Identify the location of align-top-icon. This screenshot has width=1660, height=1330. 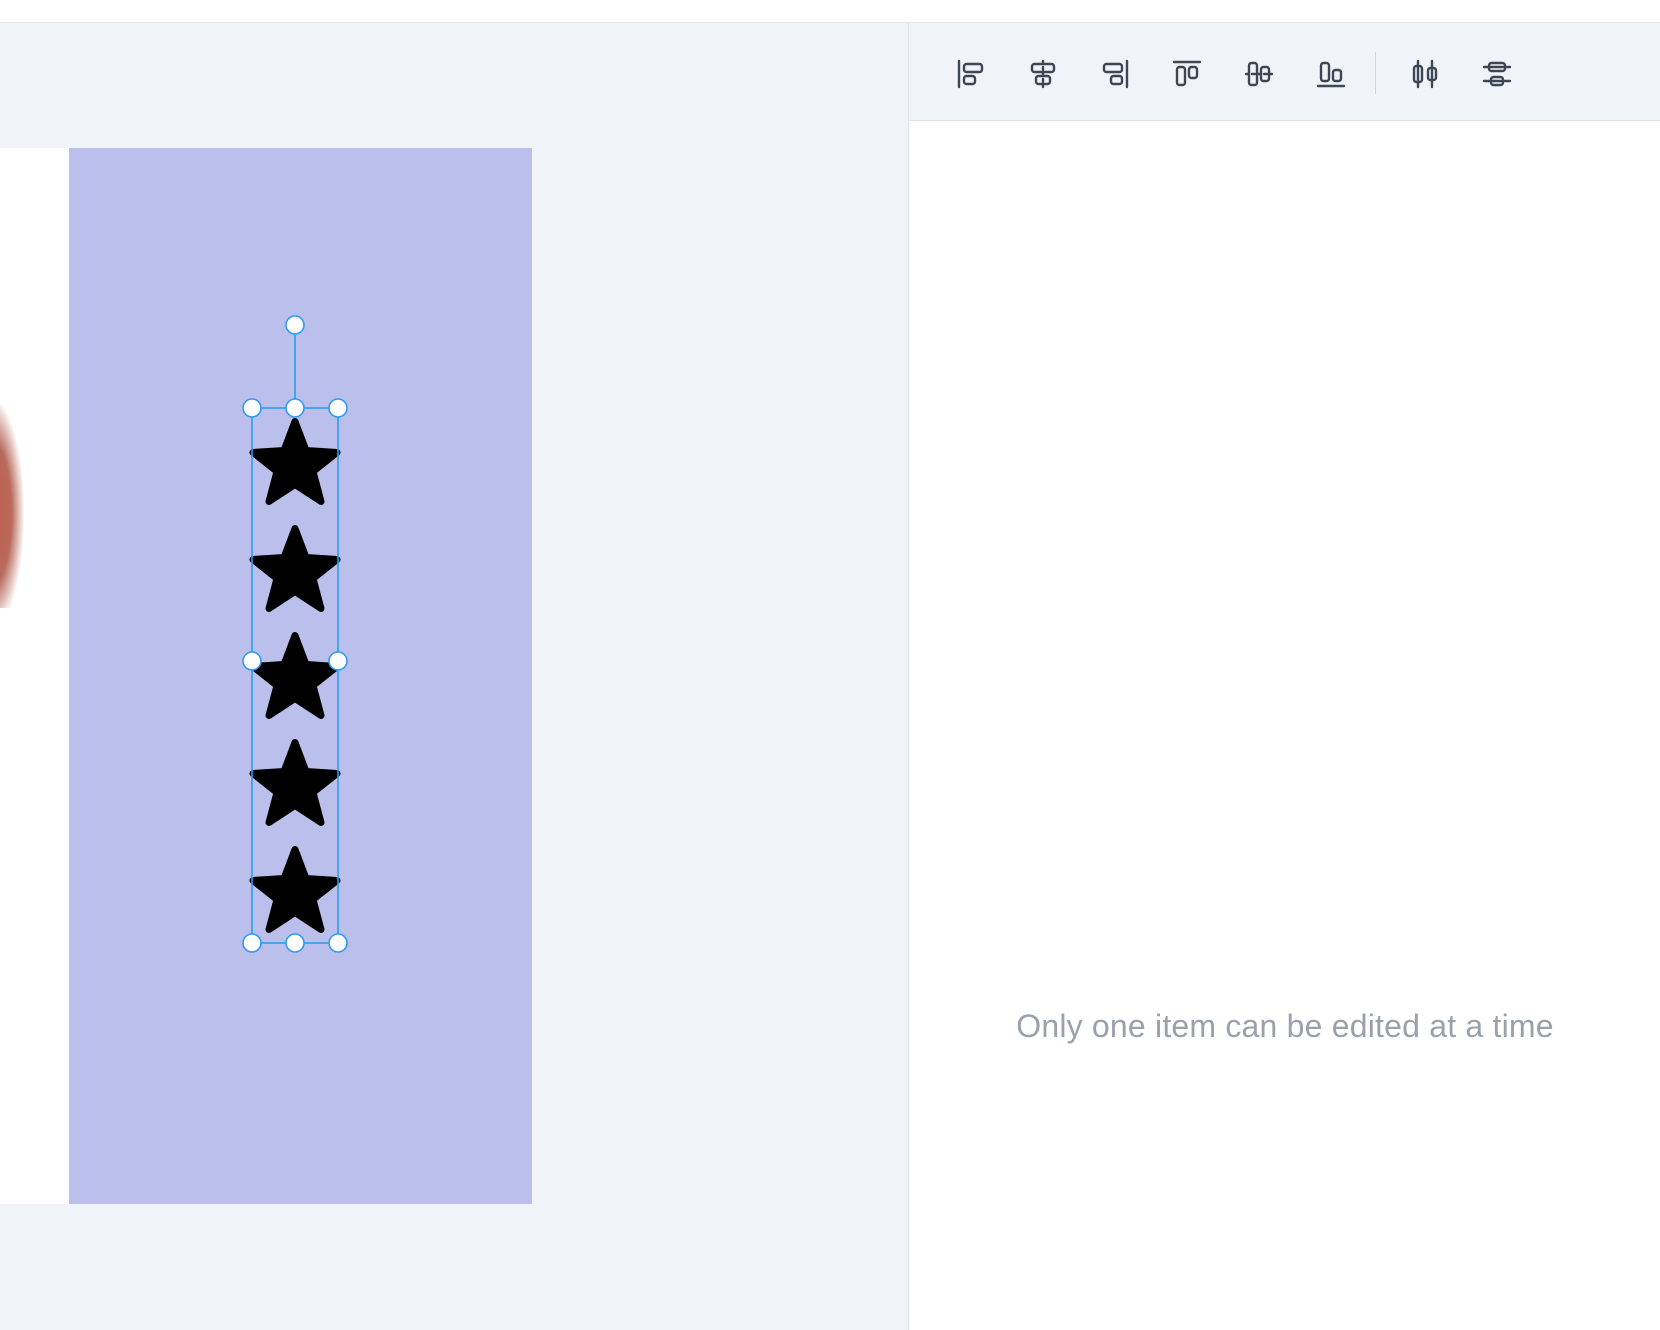
(1187, 73).